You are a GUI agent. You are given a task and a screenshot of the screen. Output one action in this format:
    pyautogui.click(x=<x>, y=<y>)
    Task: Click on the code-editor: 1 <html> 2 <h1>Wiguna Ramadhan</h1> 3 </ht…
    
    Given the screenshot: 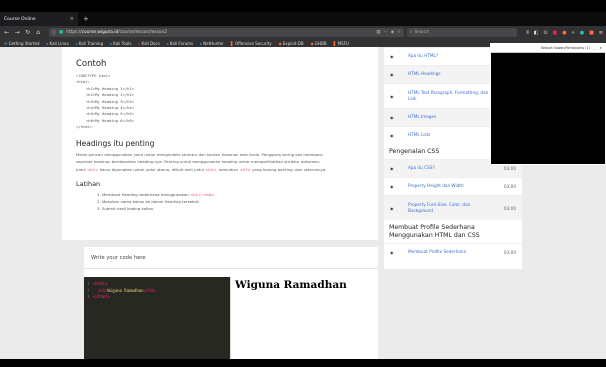 What is the action you would take?
    pyautogui.click(x=157, y=318)
    